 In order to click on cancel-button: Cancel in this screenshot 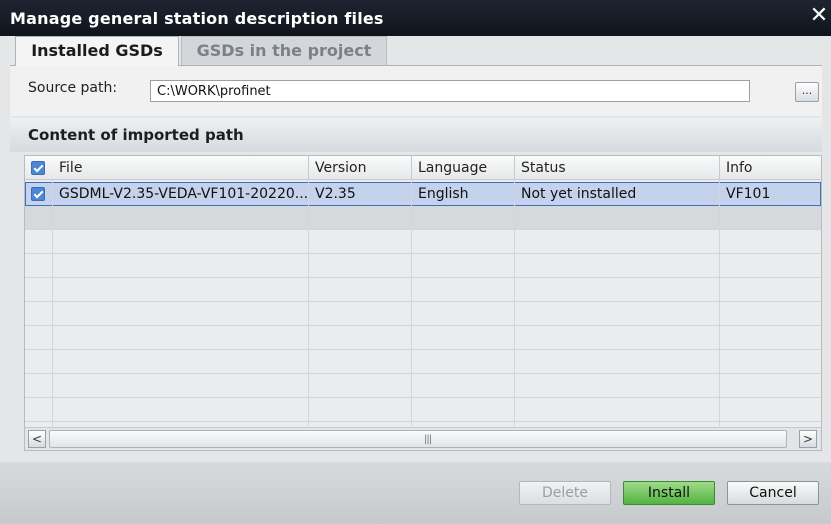, I will do `click(773, 493)`.